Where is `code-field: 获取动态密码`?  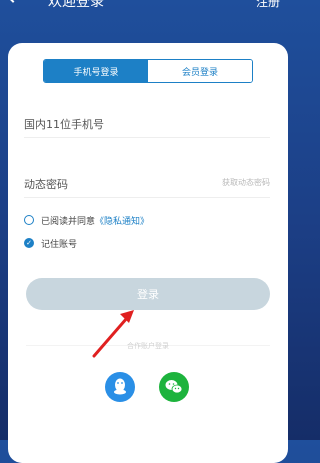
code-field: 获取动态密码 is located at coordinates (147, 185).